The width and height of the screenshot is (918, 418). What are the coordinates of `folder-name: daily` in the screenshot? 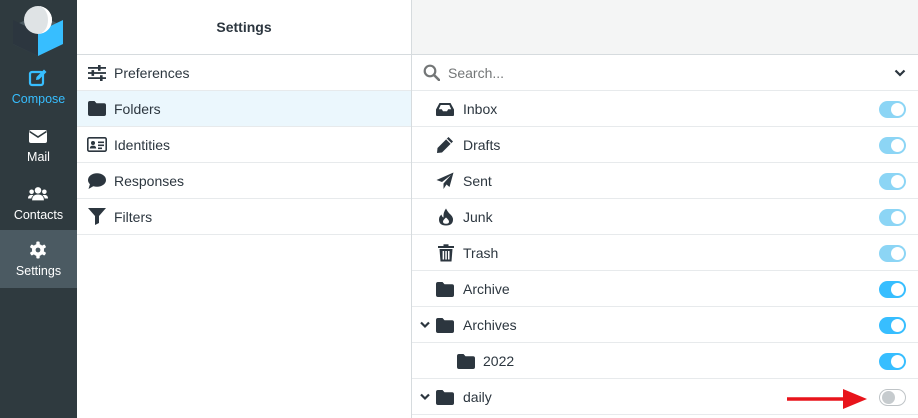 It's located at (477, 397).